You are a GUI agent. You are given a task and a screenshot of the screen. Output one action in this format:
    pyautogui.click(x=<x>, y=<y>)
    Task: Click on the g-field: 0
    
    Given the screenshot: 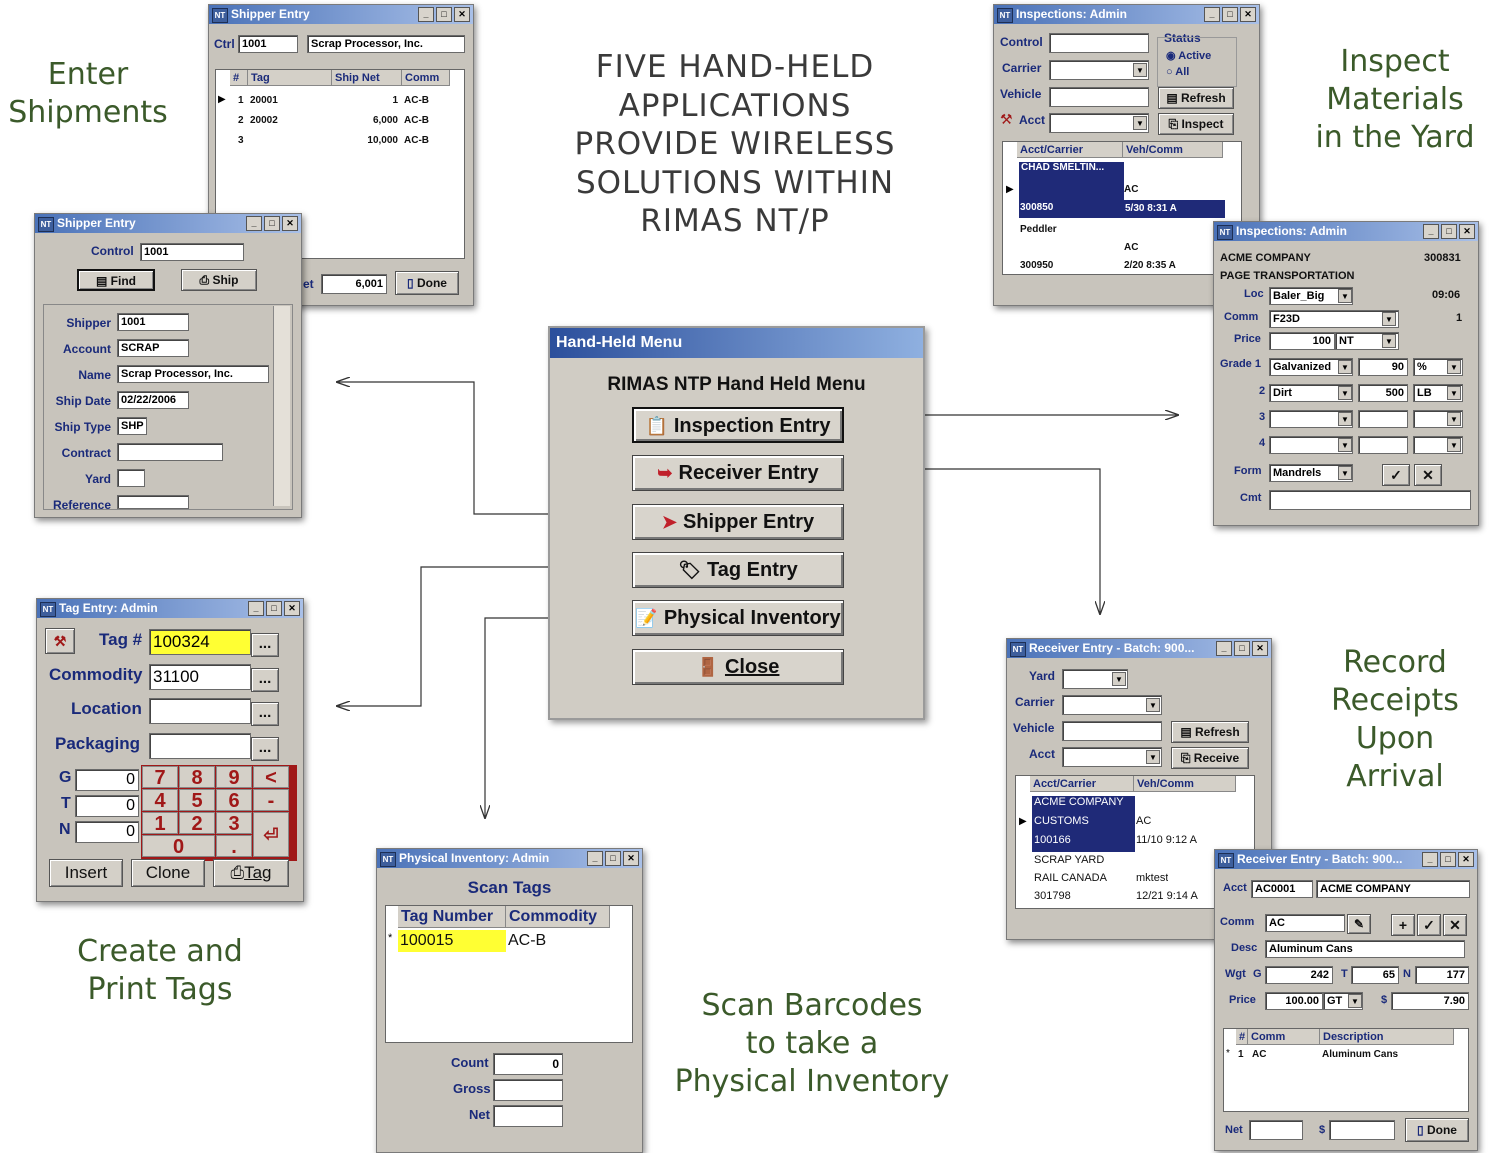 What is the action you would take?
    pyautogui.click(x=107, y=780)
    